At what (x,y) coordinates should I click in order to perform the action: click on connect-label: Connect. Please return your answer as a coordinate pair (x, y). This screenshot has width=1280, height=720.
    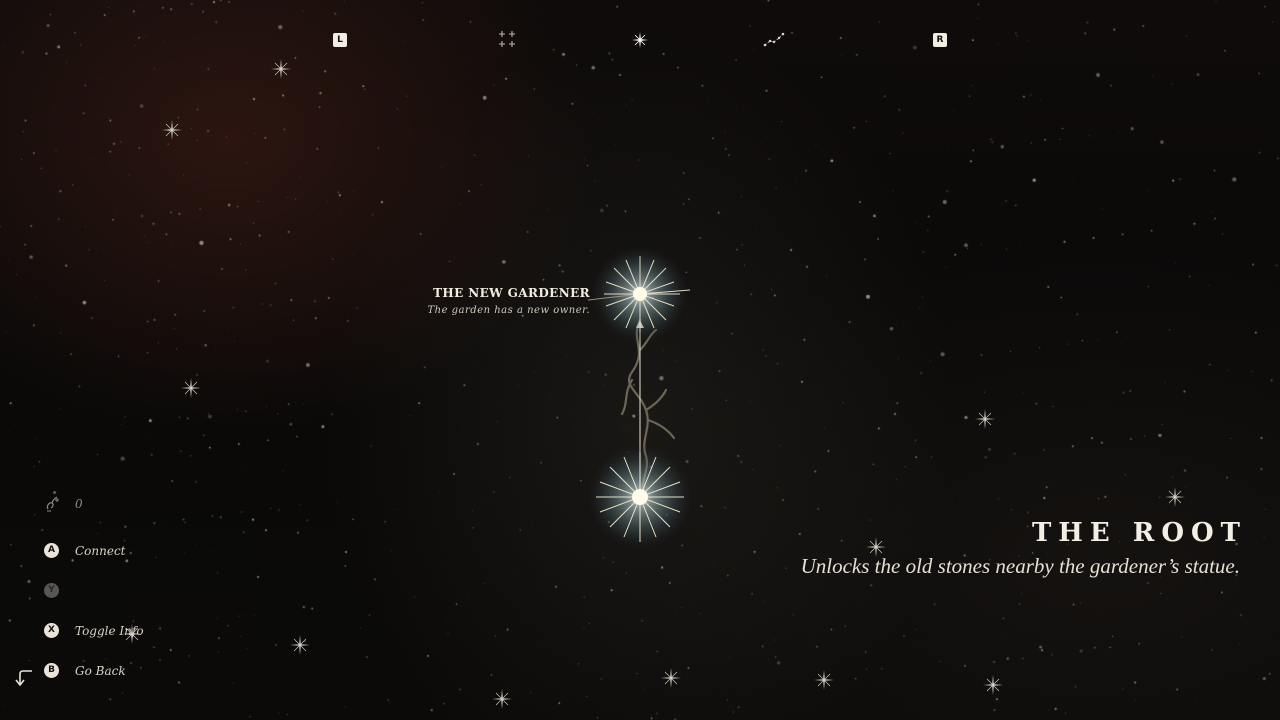
    Looking at the image, I should click on (100, 551).